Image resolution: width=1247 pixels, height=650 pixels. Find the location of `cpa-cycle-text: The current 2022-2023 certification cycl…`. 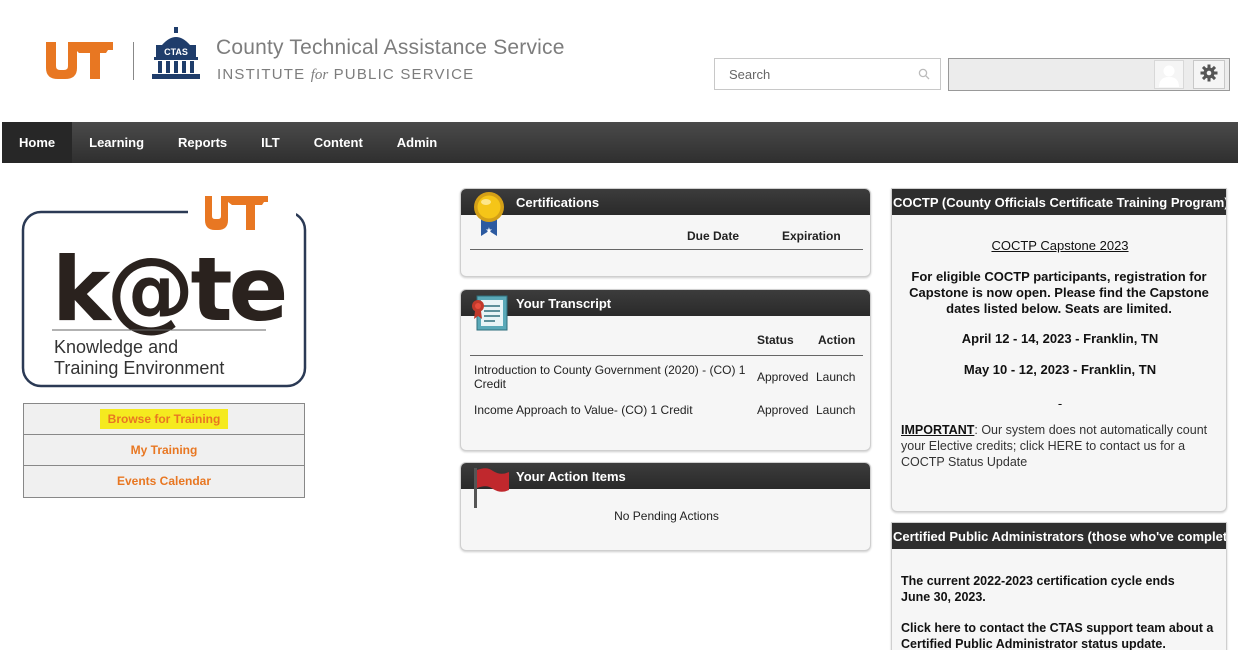

cpa-cycle-text: The current 2022-2023 certification cycl… is located at coordinates (1038, 589).